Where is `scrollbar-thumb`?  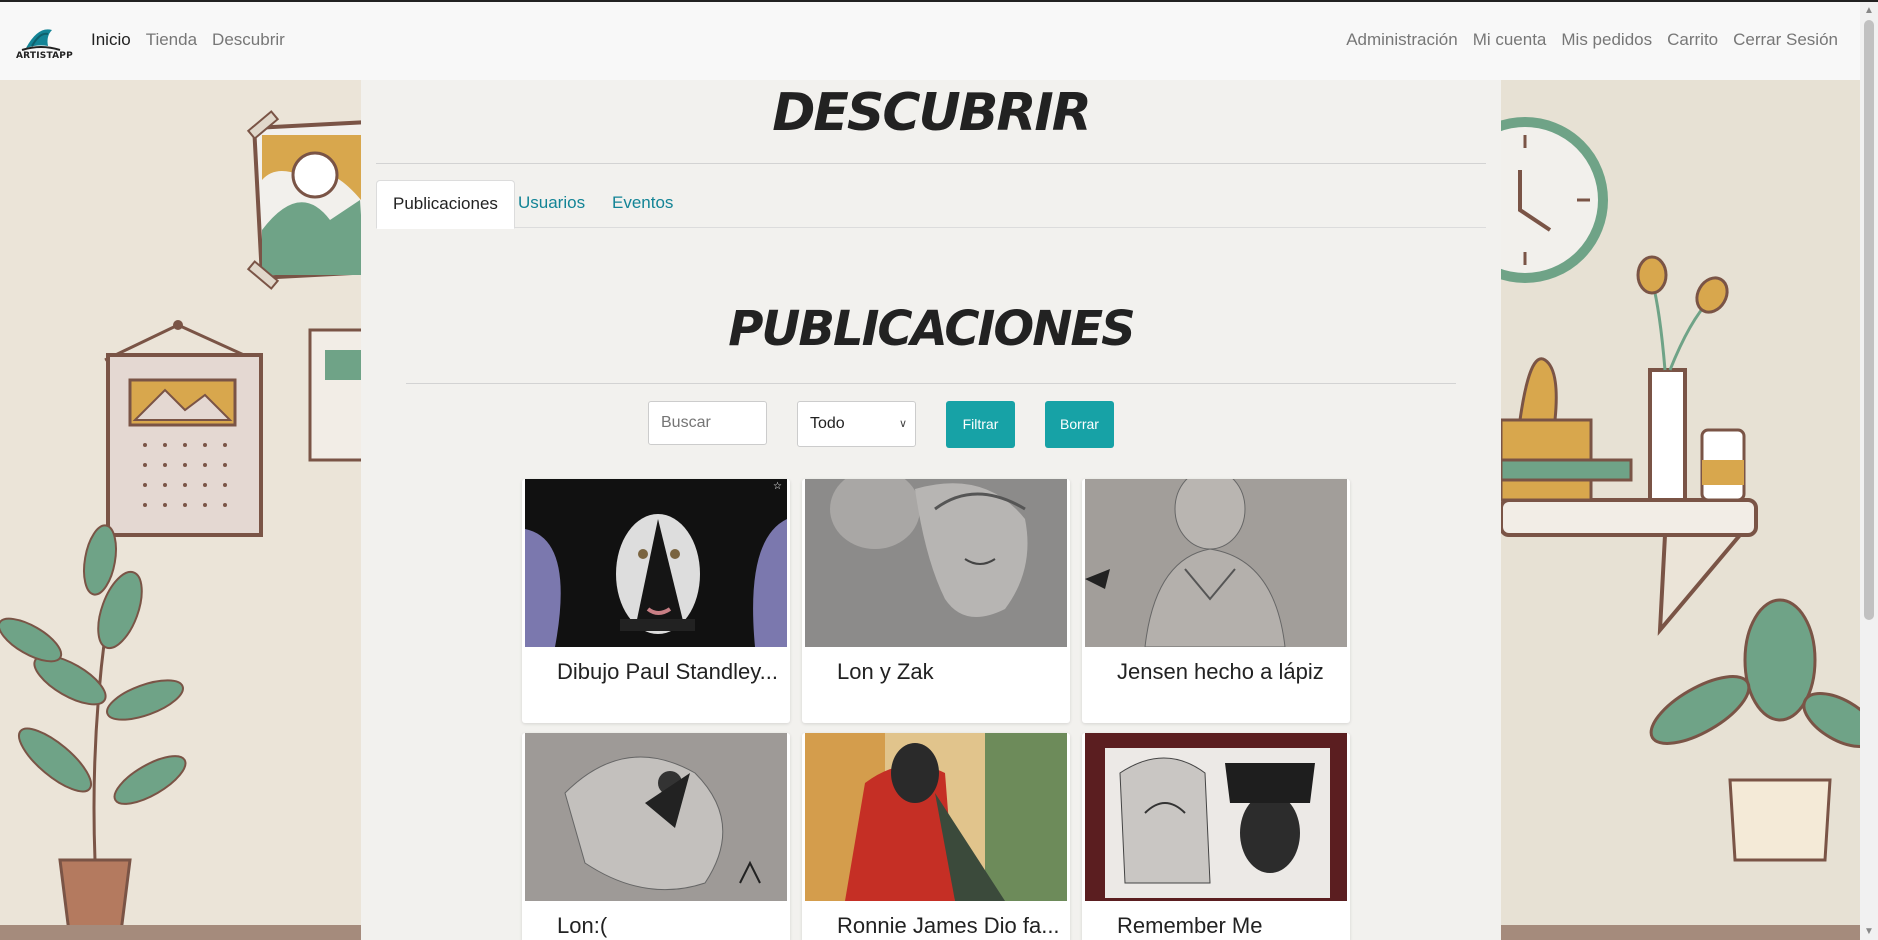
scrollbar-thumb is located at coordinates (1869, 320).